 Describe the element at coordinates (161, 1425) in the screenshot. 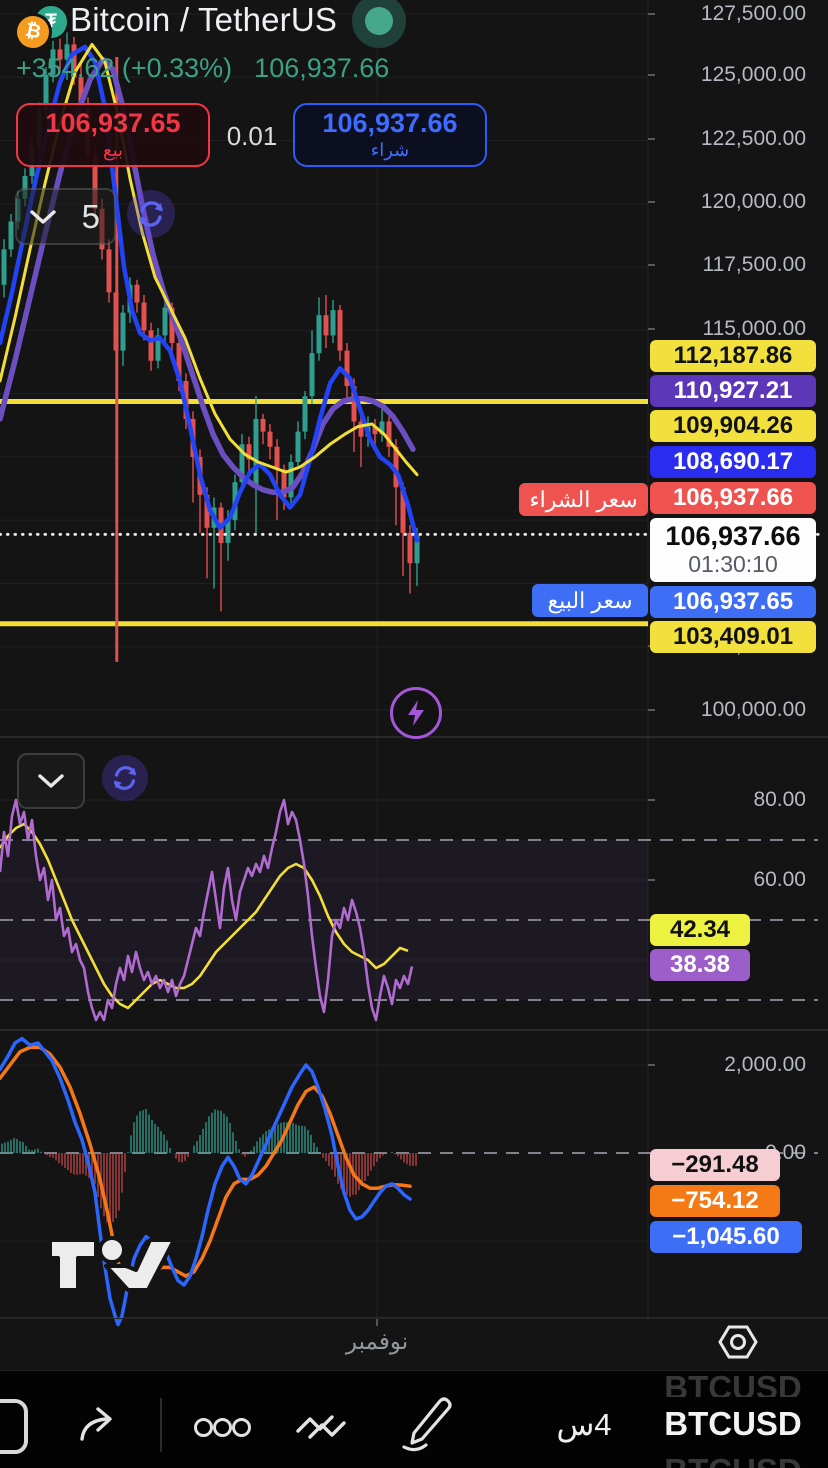

I see `toolbar-divider` at that location.